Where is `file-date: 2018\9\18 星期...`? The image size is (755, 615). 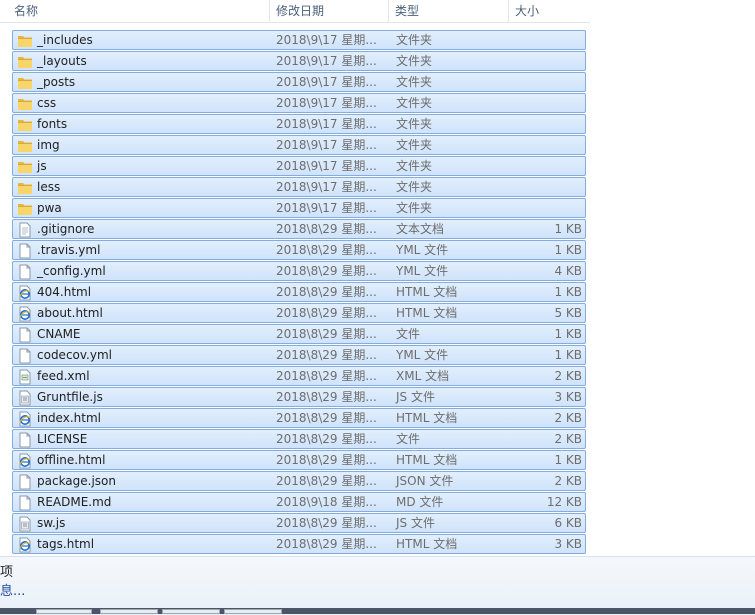 file-date: 2018\9\18 星期... is located at coordinates (326, 502).